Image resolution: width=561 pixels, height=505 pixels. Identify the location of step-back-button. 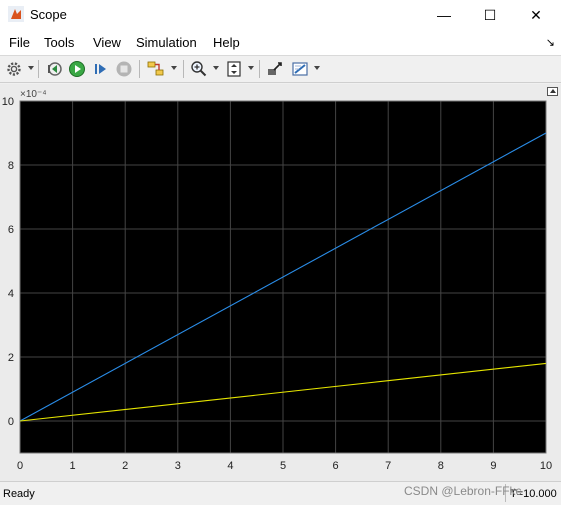
(54, 69).